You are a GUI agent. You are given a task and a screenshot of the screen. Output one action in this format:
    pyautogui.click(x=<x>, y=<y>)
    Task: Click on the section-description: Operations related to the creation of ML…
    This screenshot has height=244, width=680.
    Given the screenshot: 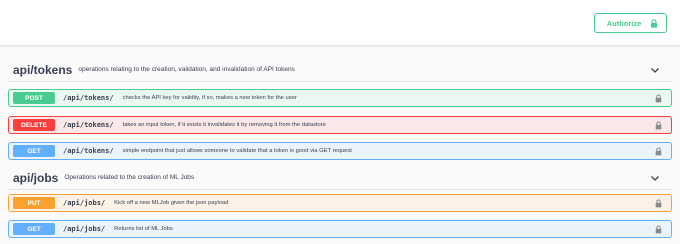 What is the action you would take?
    pyautogui.click(x=129, y=177)
    